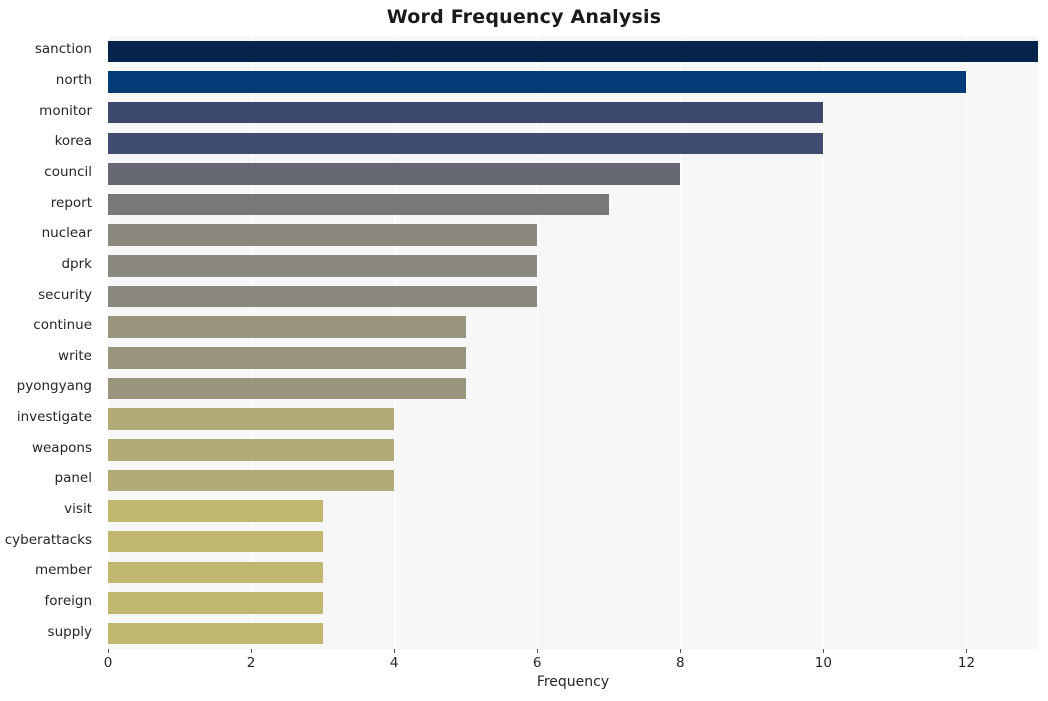  I want to click on y-axis-tick-label: council, so click(68, 171).